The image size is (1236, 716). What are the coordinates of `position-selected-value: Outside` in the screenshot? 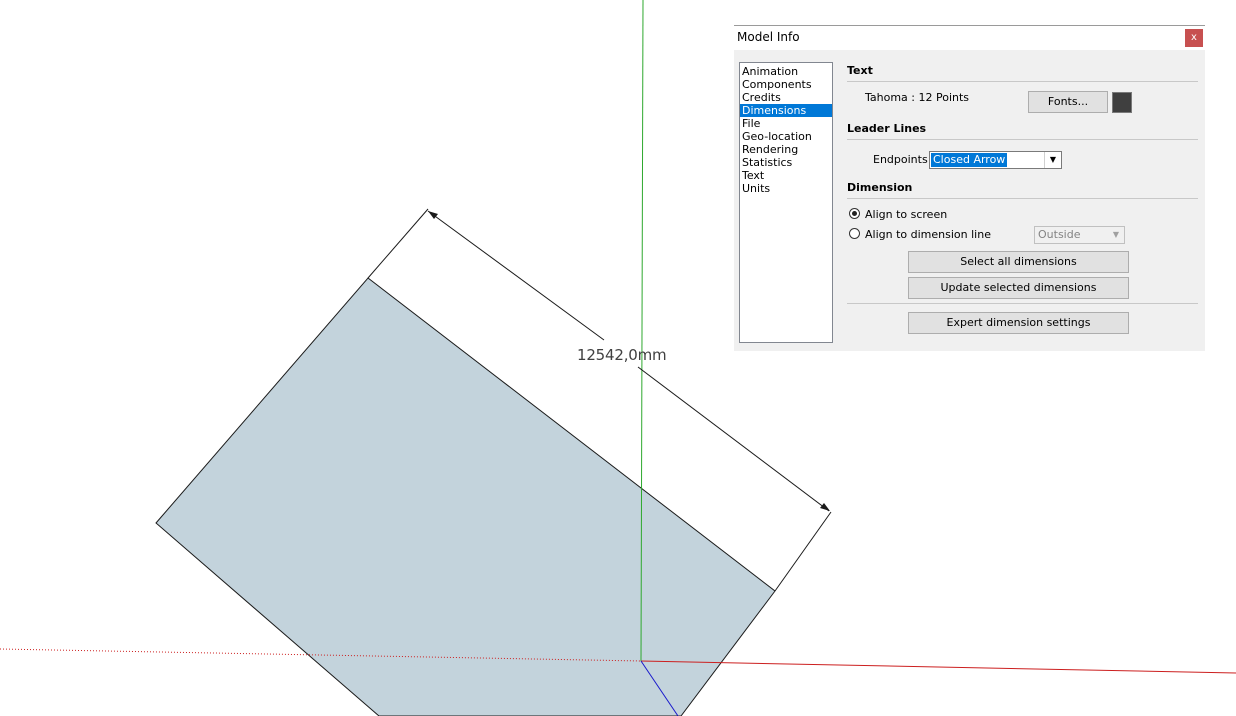 It's located at (1059, 234).